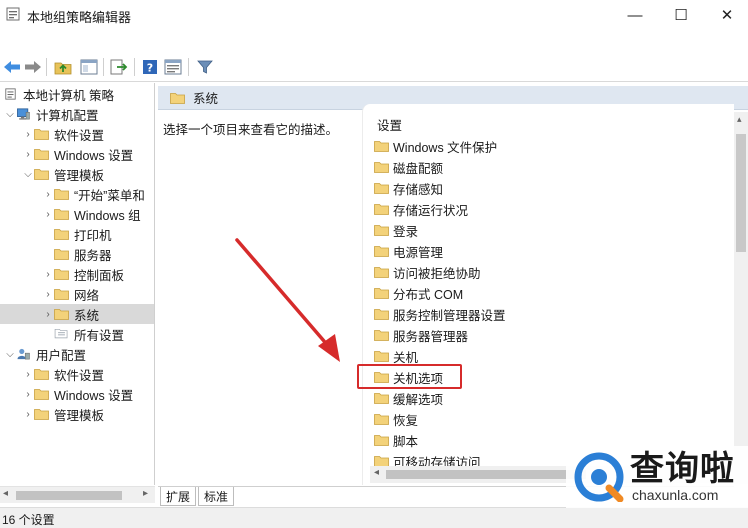  Describe the element at coordinates (431, 210) in the screenshot. I see `list-item-label: 存储运行状况` at that location.